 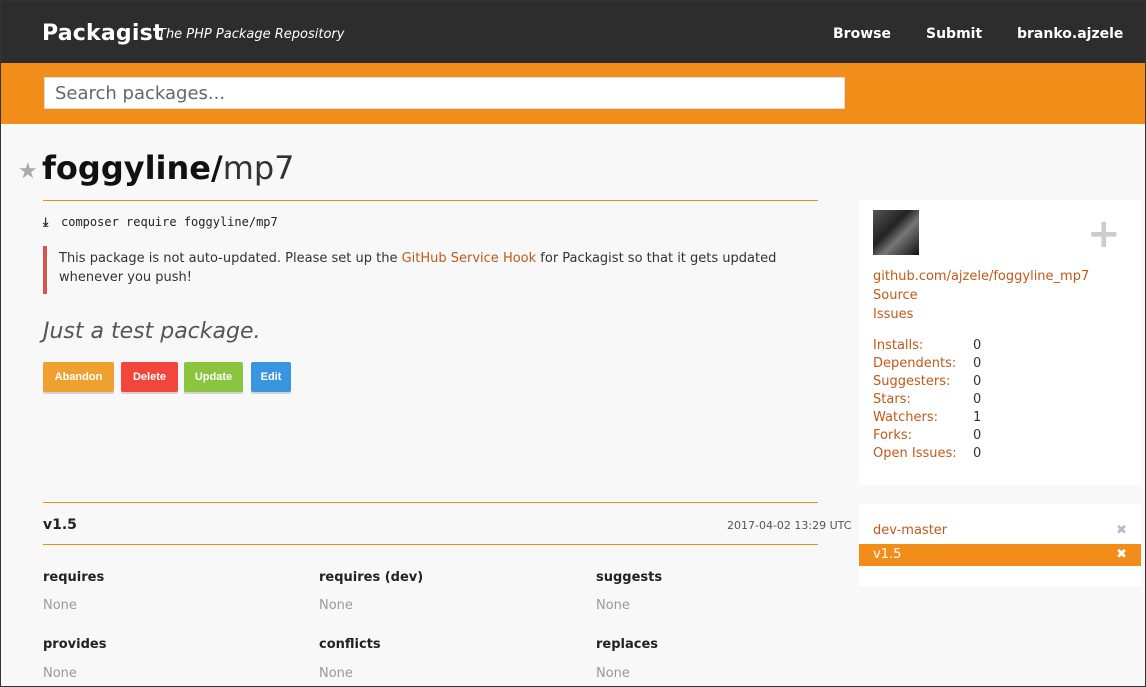 What do you see at coordinates (430, 502) in the screenshot?
I see `version-top-divider` at bounding box center [430, 502].